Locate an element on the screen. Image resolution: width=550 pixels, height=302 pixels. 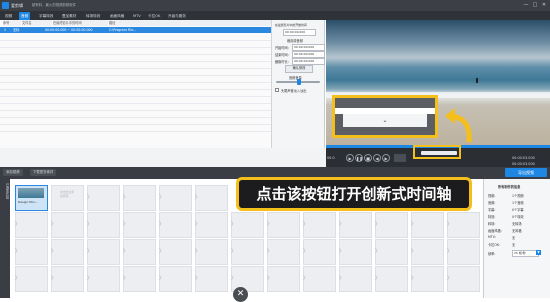
tab-karaoke: 卡拉OK is located at coordinates (154, 16).